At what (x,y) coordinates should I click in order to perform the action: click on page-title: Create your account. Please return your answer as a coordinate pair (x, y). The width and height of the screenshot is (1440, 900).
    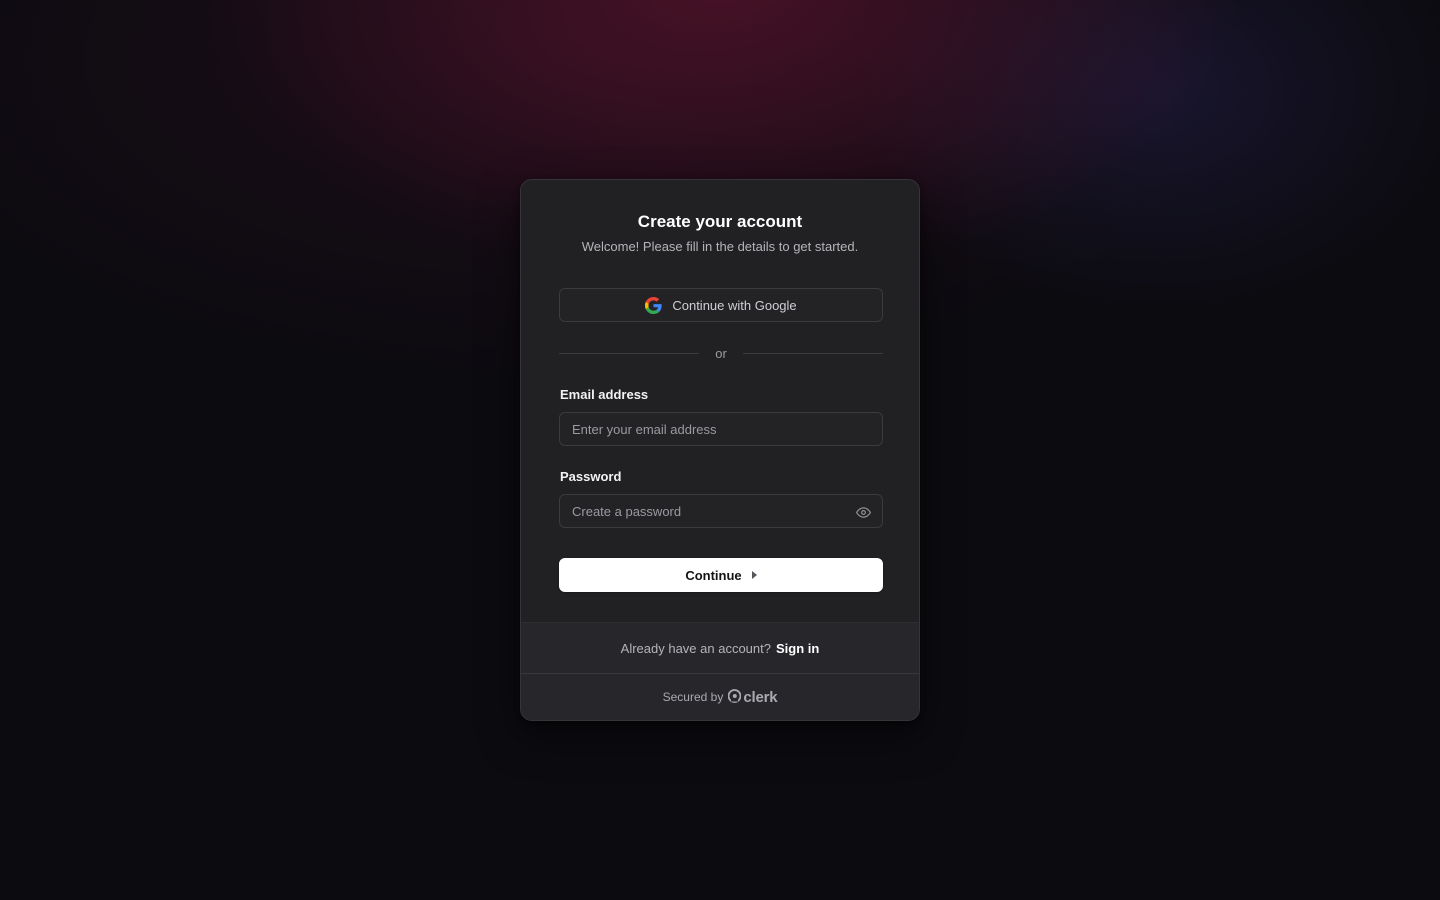
    Looking at the image, I should click on (720, 221).